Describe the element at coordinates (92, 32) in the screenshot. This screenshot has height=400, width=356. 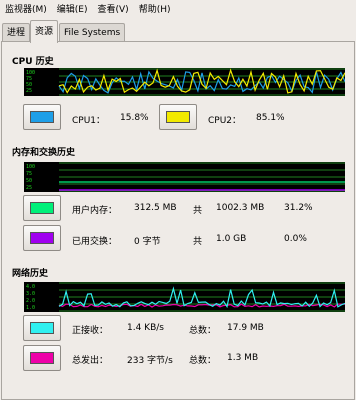
I see `tab-file-systems: File Systems` at that location.